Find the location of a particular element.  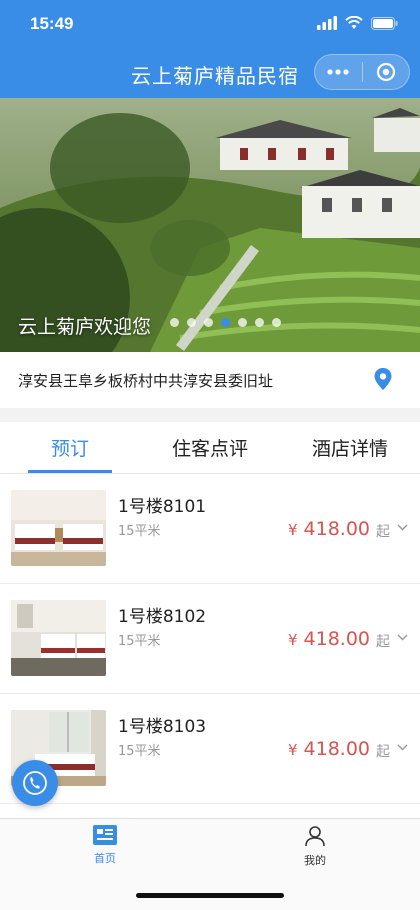

mini-program-capsule is located at coordinates (362, 72).